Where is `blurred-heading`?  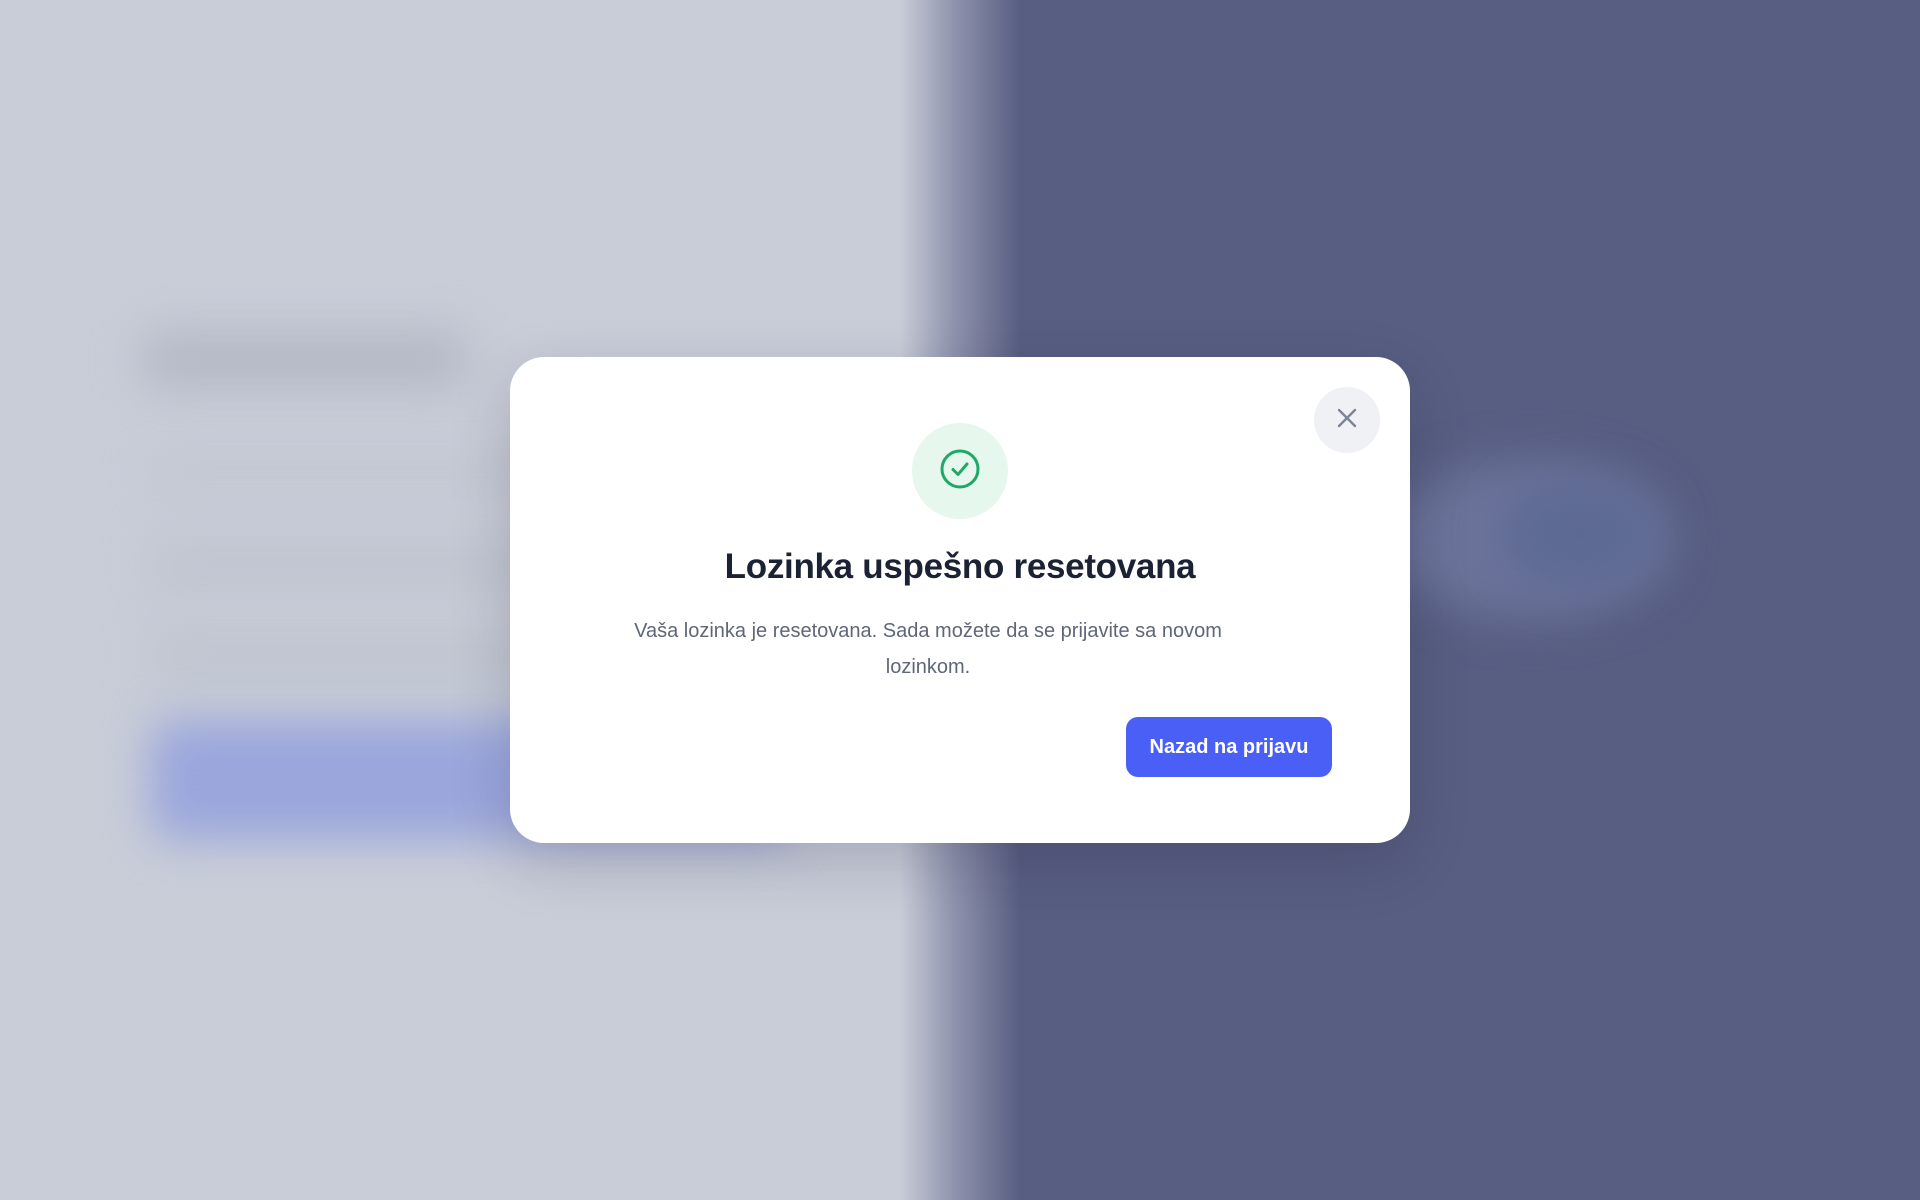
blurred-heading is located at coordinates (305, 360).